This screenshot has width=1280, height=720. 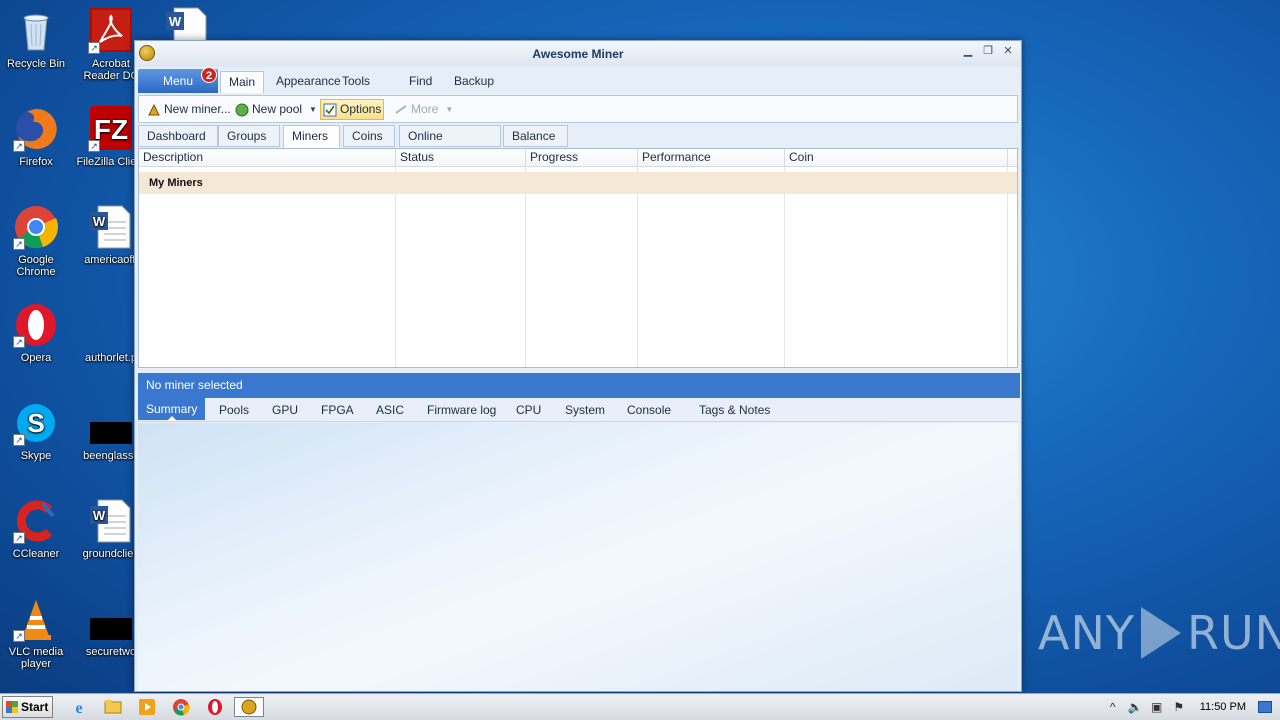 What do you see at coordinates (390, 410) in the screenshot?
I see `tab-asic: ASIC` at bounding box center [390, 410].